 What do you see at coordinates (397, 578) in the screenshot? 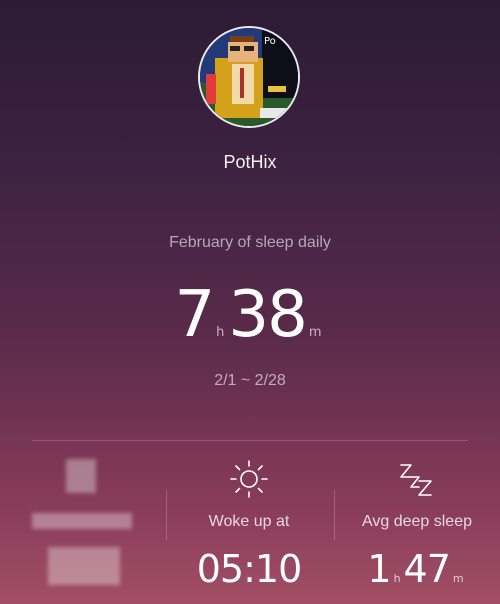
I see `deep-sleep-hours-unit: h` at bounding box center [397, 578].